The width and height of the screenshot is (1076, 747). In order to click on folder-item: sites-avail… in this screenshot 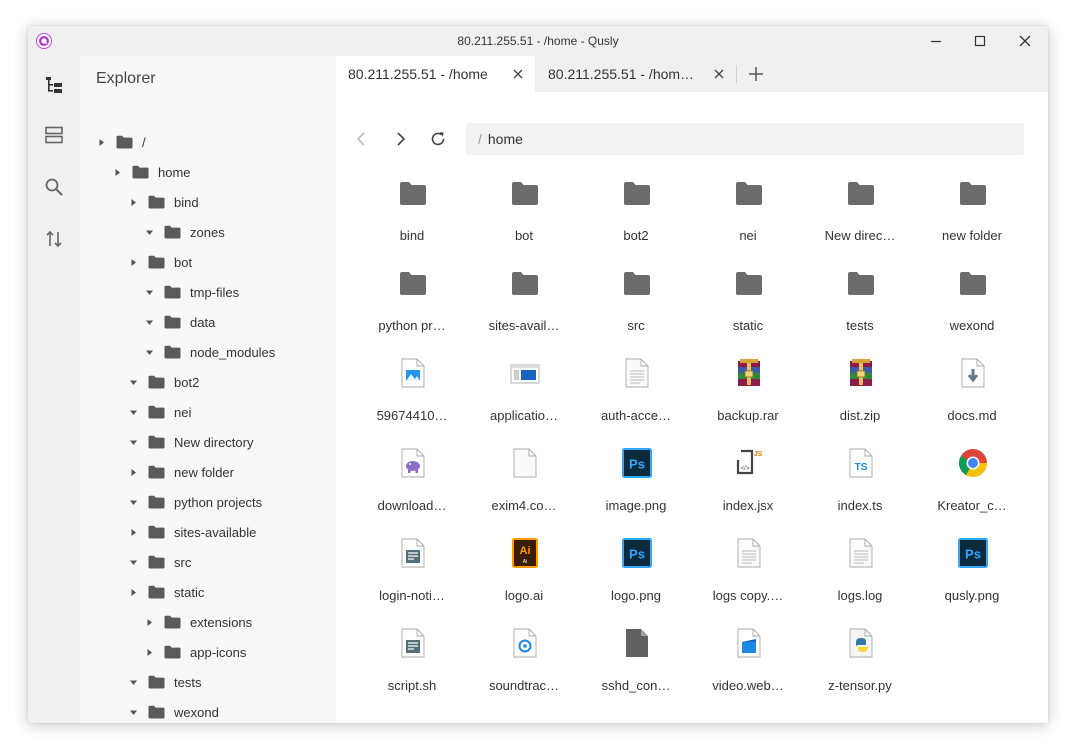, I will do `click(524, 307)`.